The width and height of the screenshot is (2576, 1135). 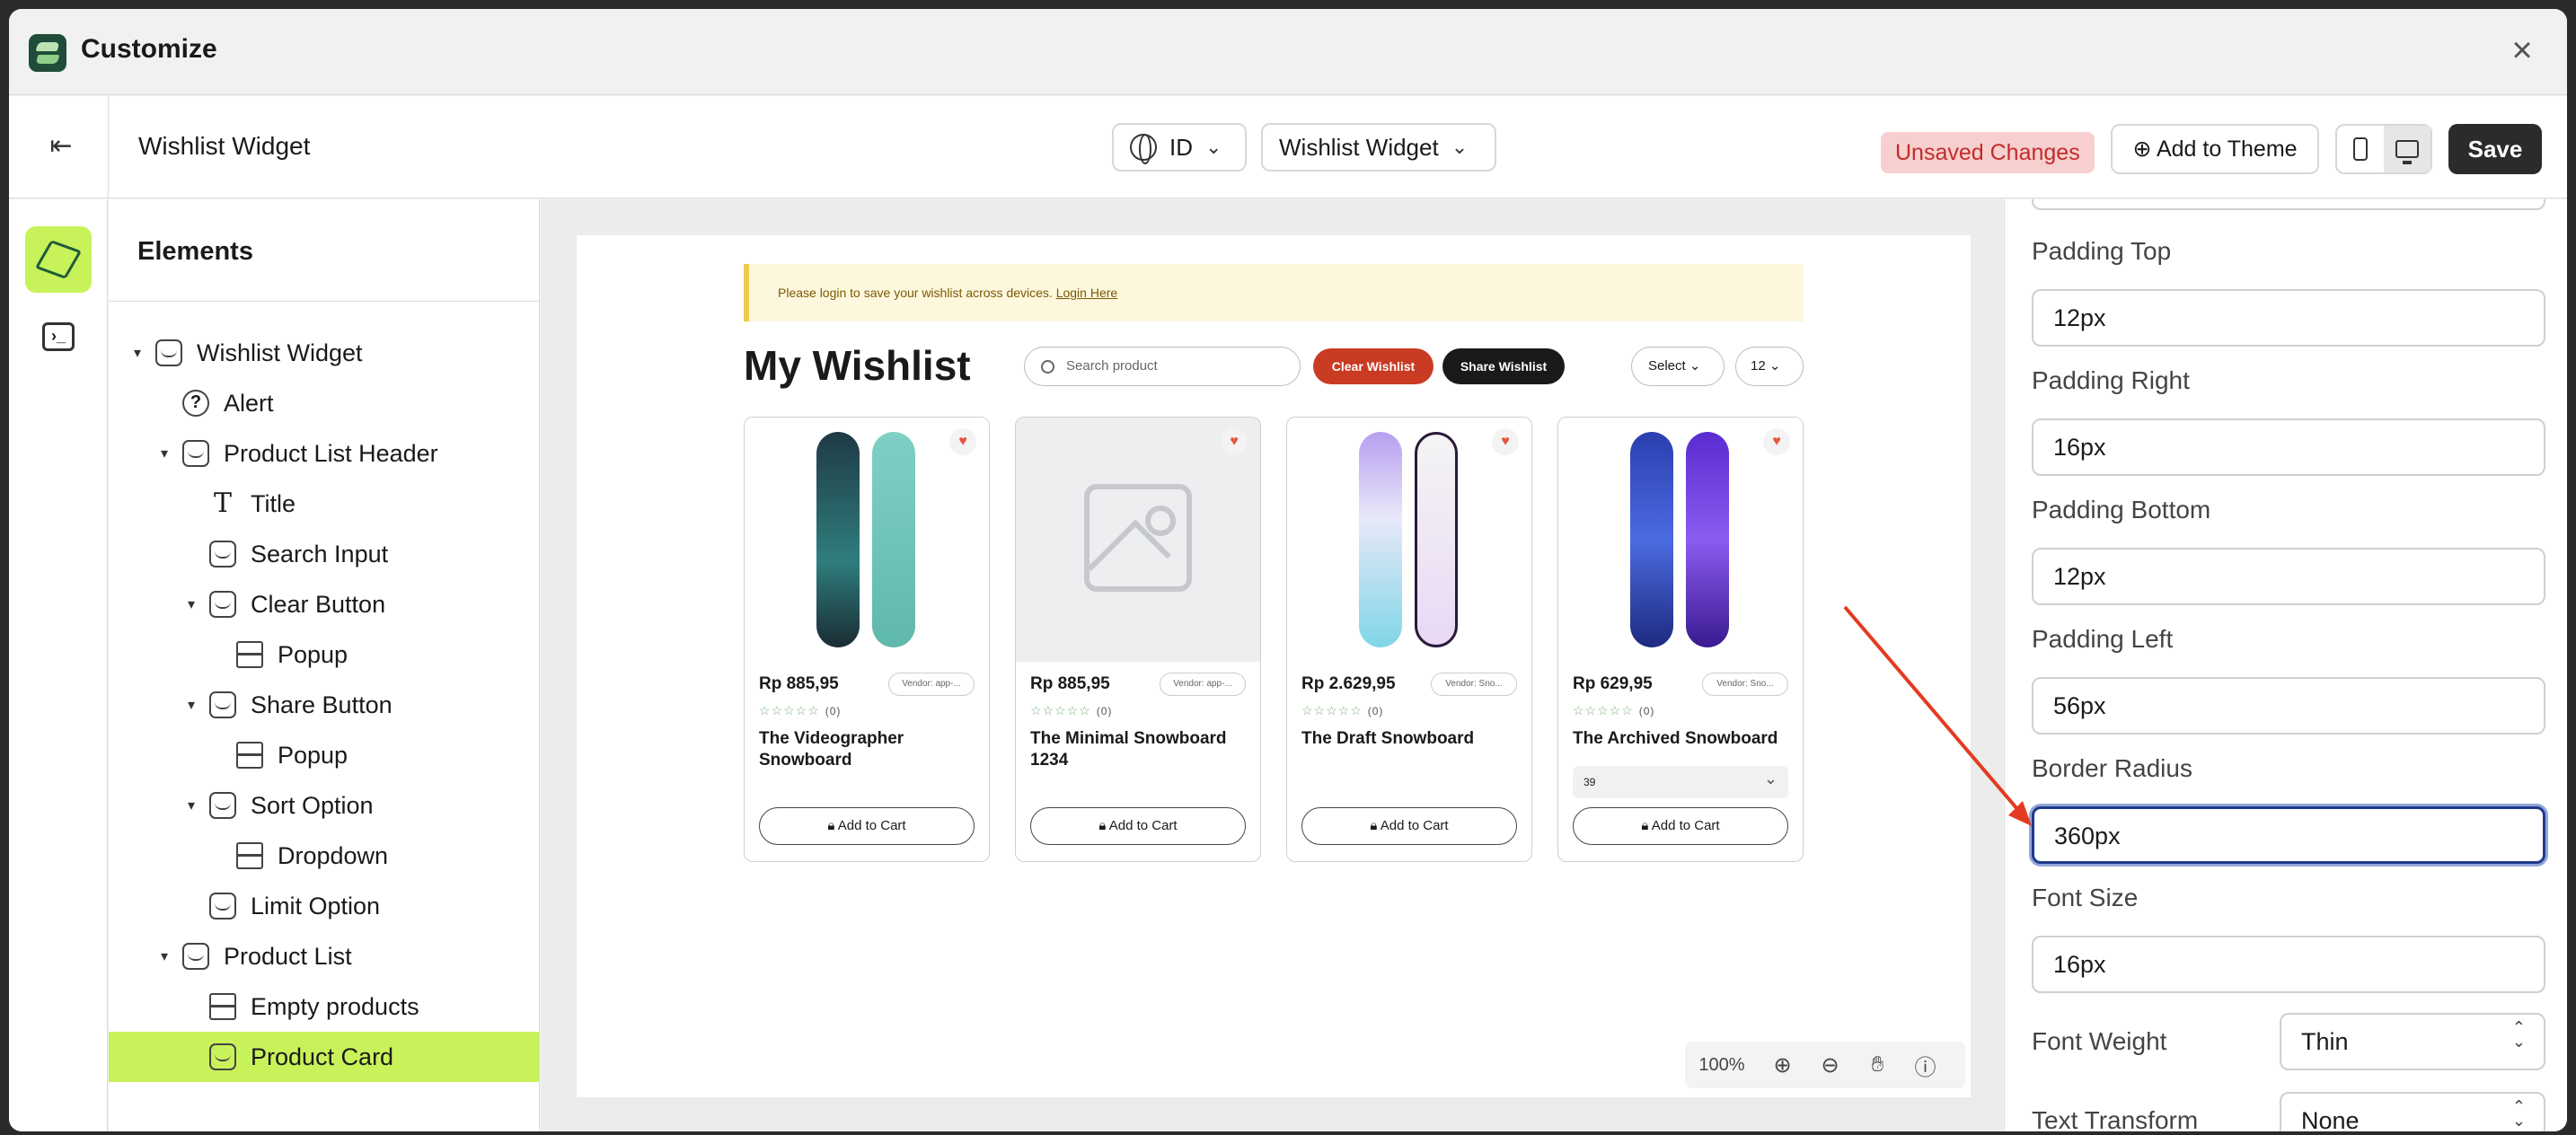 I want to click on variant-select: 39, so click(x=1680, y=780).